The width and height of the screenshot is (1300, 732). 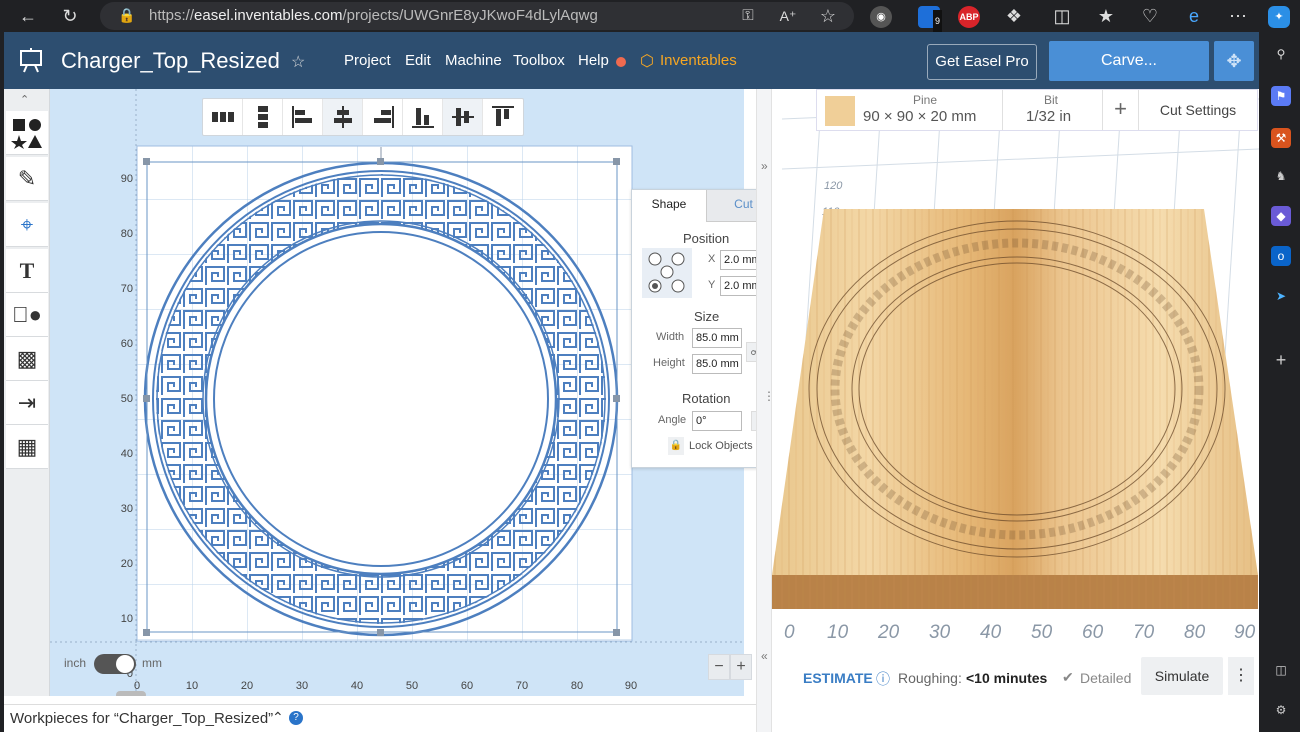 I want to click on tool-sidebar: ⌃ ✎ ⌖ T ● ▩ ⇥ ▦, so click(x=27, y=392).